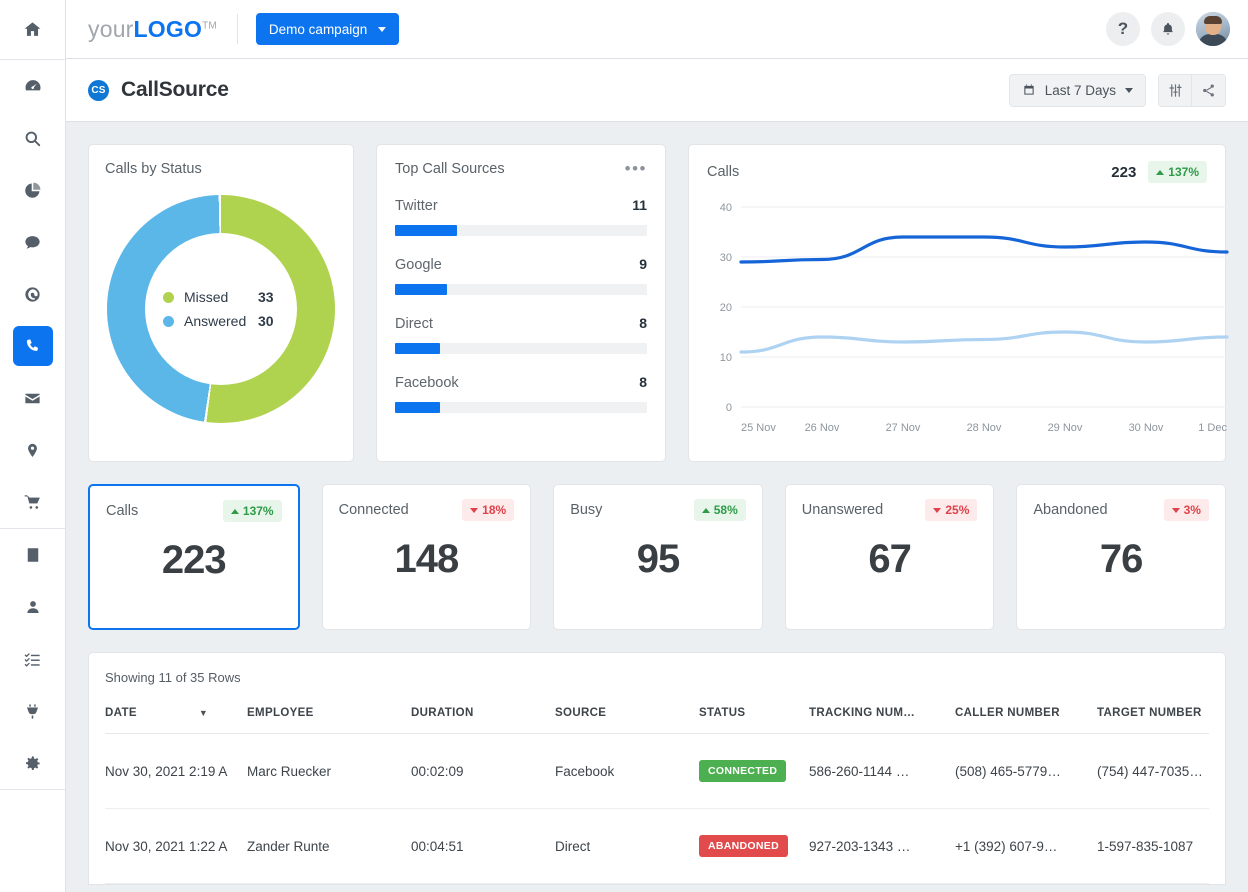 The height and width of the screenshot is (892, 1248). Describe the element at coordinates (889, 557) in the screenshot. I see `kpi-card-unanswered: Unanswered 25% 67` at that location.